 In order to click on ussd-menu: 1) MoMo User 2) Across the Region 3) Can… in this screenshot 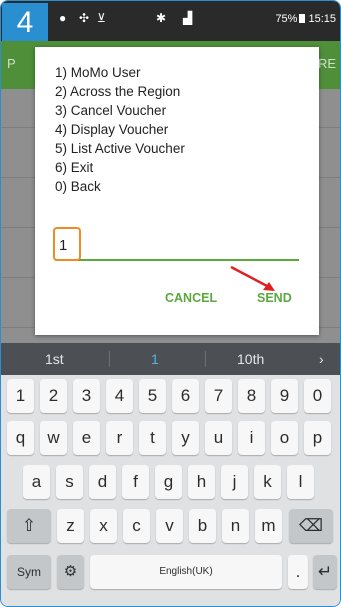, I will do `click(120, 129)`.